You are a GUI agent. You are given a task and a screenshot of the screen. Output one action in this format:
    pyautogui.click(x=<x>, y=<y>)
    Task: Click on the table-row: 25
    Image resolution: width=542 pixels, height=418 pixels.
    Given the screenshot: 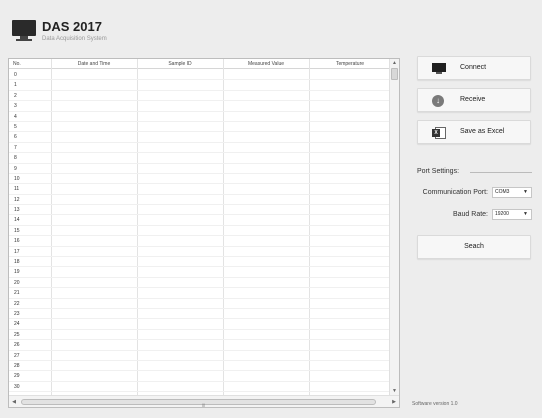 What is the action you would take?
    pyautogui.click(x=199, y=335)
    